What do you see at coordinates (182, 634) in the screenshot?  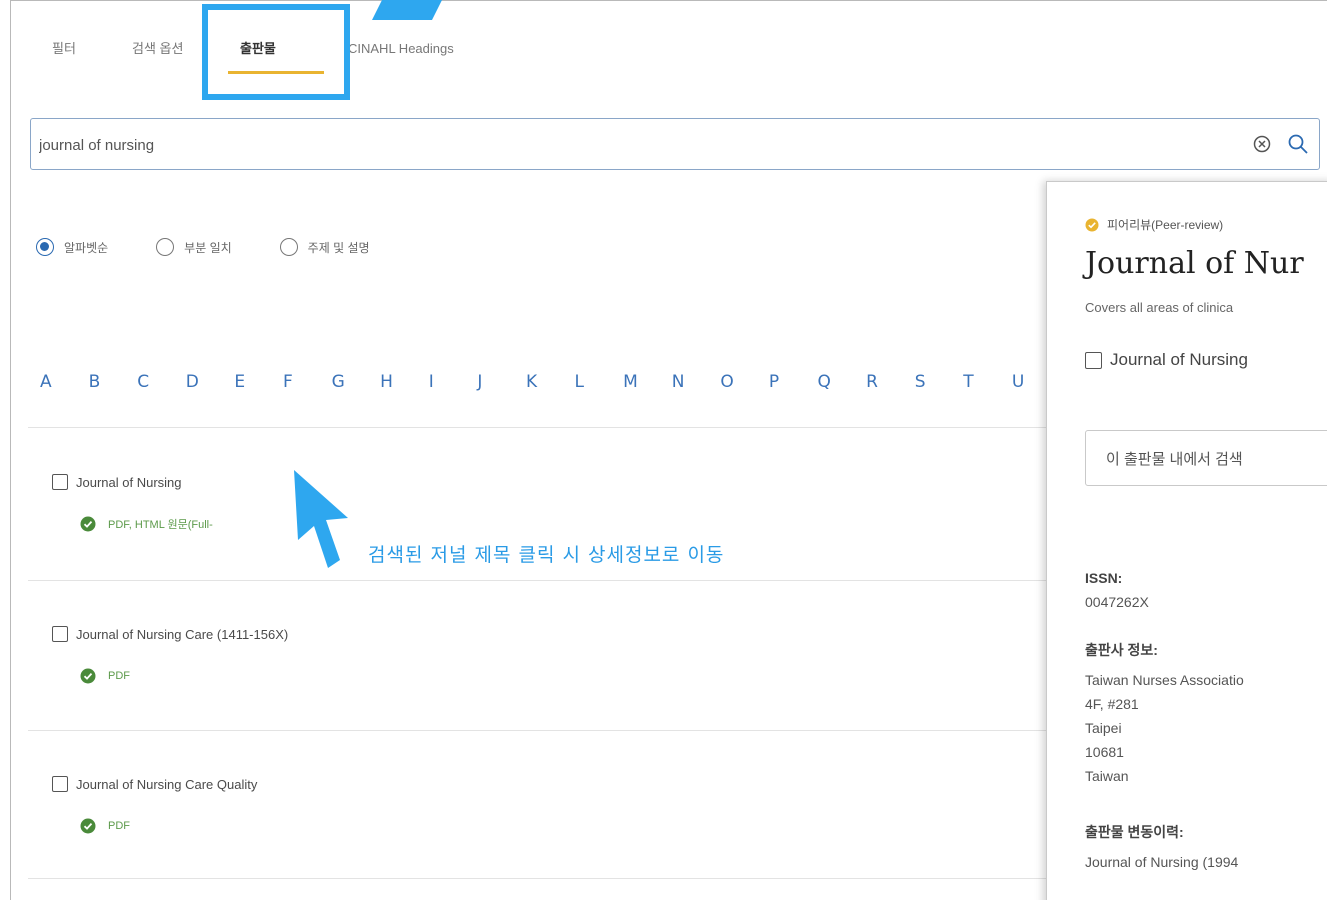 I see `result-title-link: Journal of Nursing Care (1411-156X)` at bounding box center [182, 634].